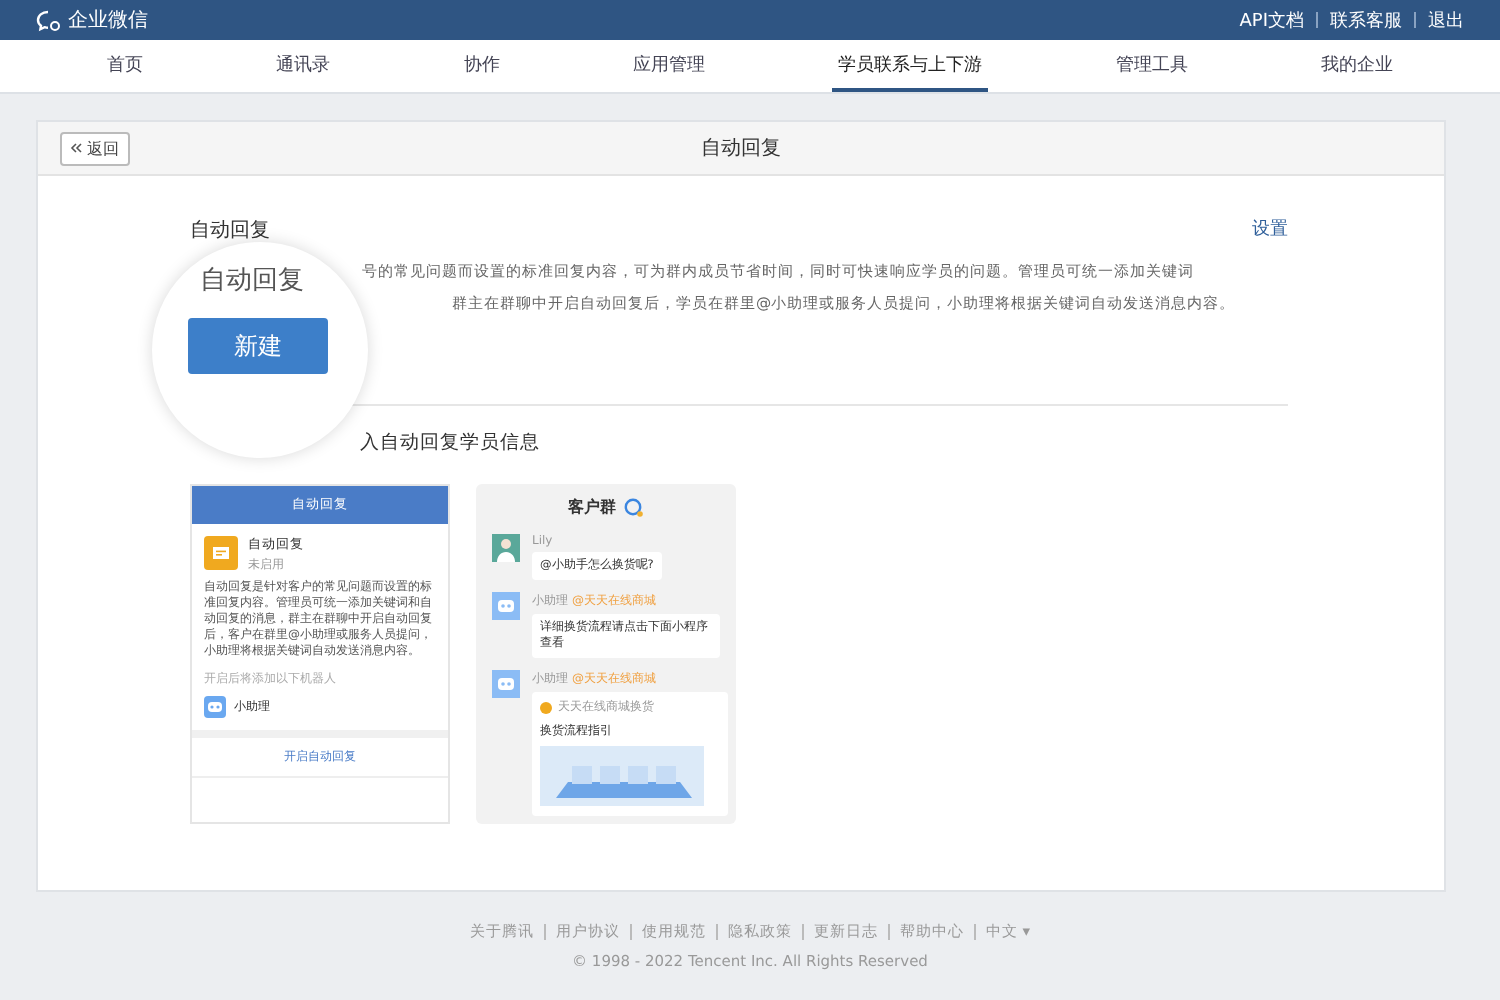  Describe the element at coordinates (668, 66) in the screenshot. I see `nav-tab: 应用管理` at that location.